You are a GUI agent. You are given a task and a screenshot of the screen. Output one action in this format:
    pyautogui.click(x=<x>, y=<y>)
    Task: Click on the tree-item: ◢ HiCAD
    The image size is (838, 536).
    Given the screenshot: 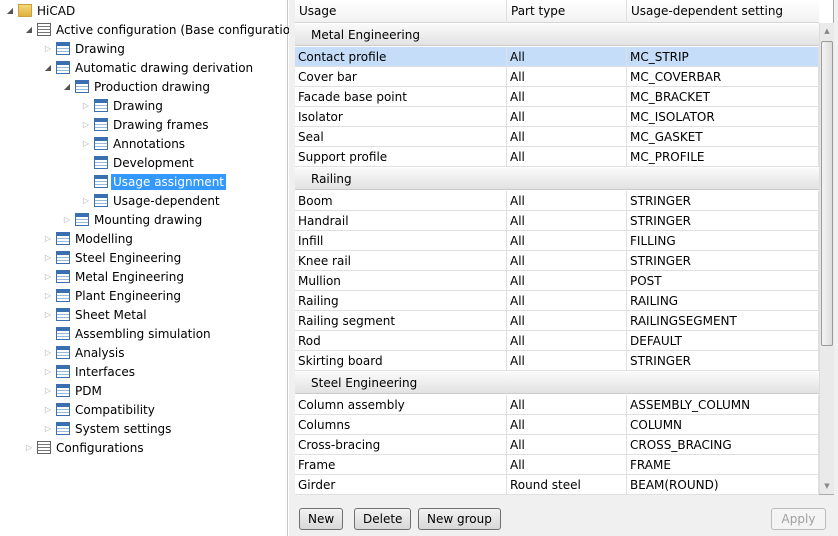 What is the action you would take?
    pyautogui.click(x=41, y=10)
    